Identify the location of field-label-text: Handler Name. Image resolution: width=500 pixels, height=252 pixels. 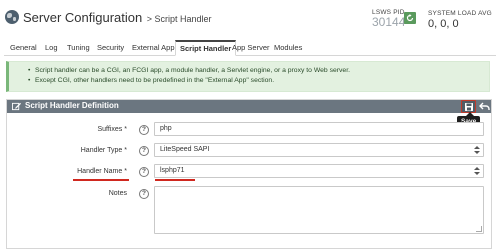
(100, 171).